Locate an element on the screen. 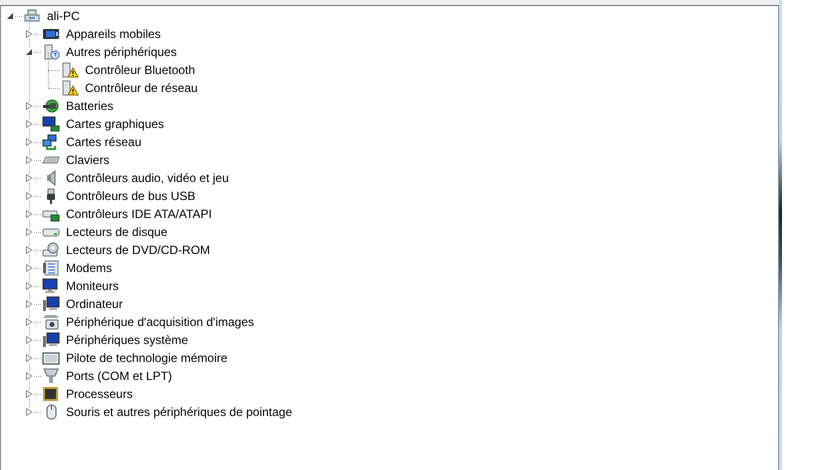  tree-item: Claviers is located at coordinates (87, 160).